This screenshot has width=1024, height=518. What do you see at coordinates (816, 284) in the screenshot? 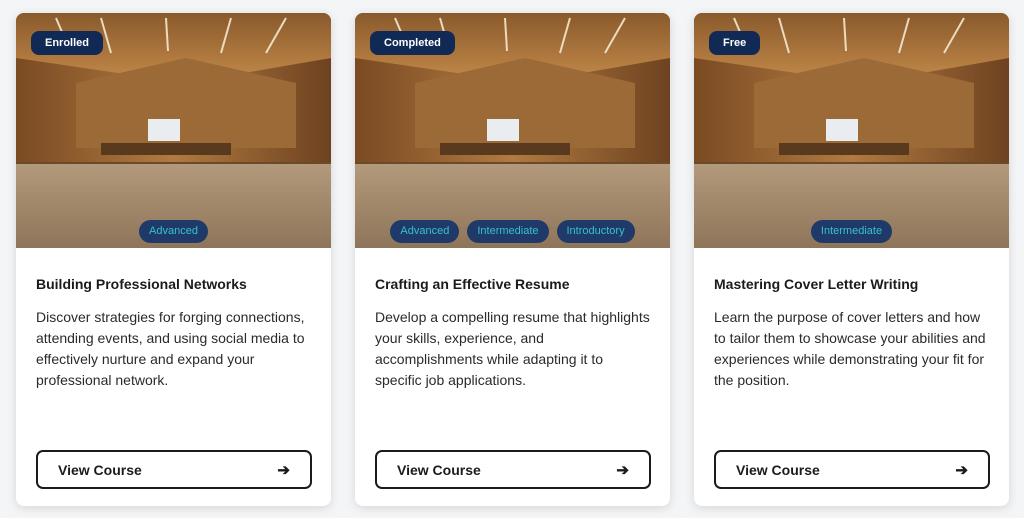
I see `course-title: Mastering Cover Letter Writing` at bounding box center [816, 284].